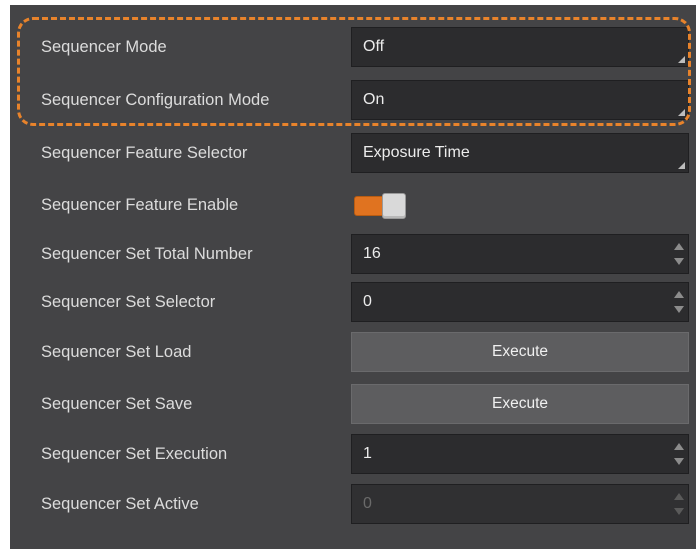 The image size is (696, 549). Describe the element at coordinates (520, 153) in the screenshot. I see `sequencer-feature-selector-dropdown: Exposure Time` at that location.